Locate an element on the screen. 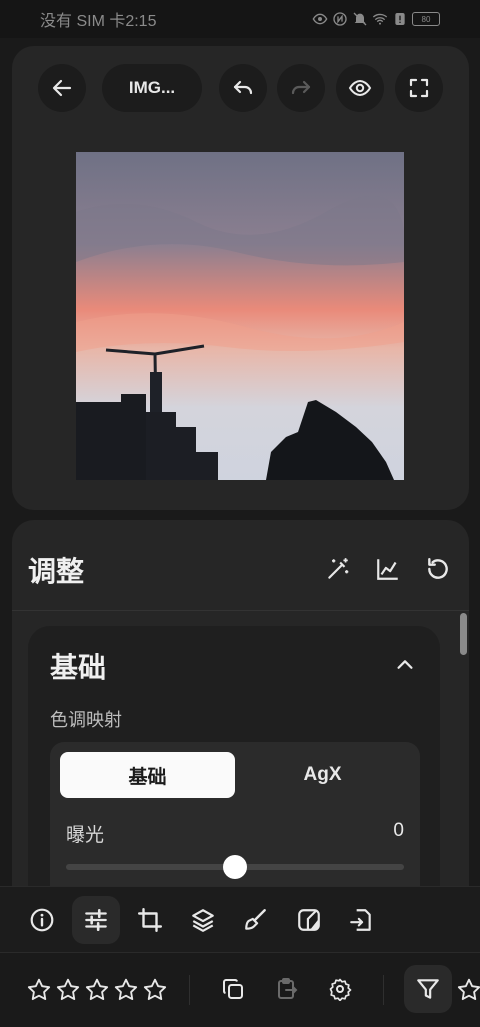 The image size is (480, 1027). histogram-icon is located at coordinates (388, 569).